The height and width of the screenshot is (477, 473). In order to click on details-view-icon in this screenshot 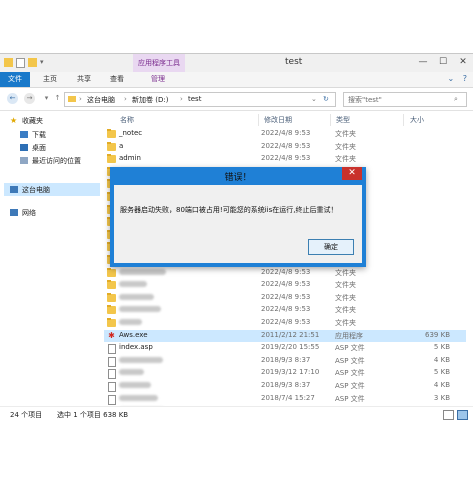, I will do `click(448, 415)`.